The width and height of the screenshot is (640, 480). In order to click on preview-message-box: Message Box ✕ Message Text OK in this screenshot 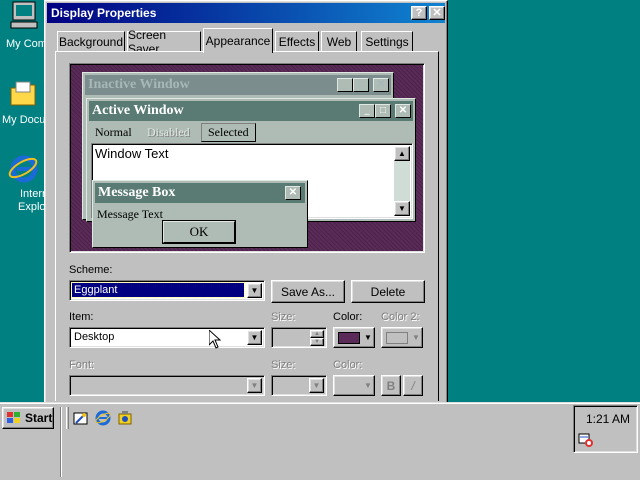, I will do `click(200, 214)`.